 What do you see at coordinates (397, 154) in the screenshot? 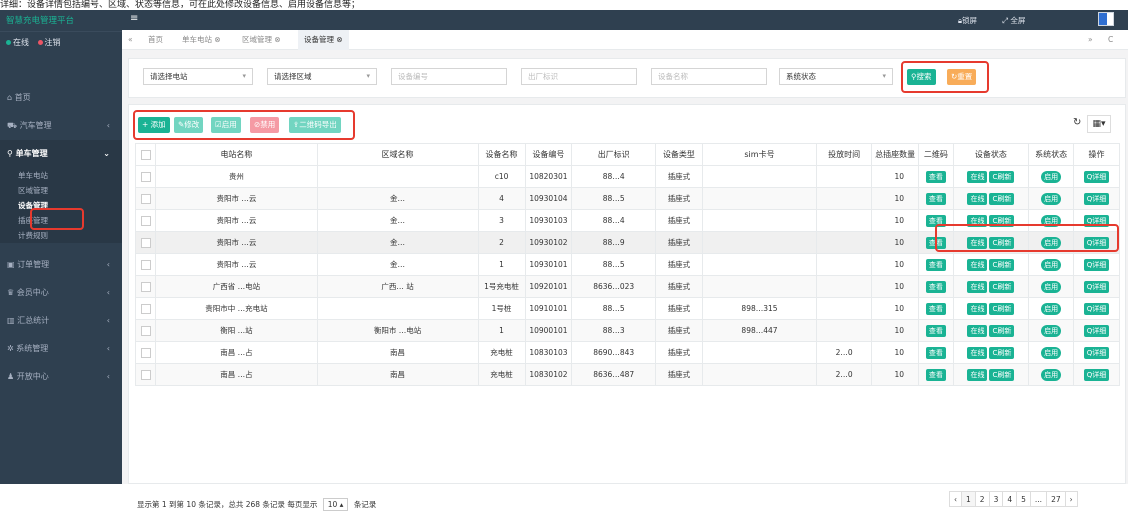
I see `col-area: 区域名称` at bounding box center [397, 154].